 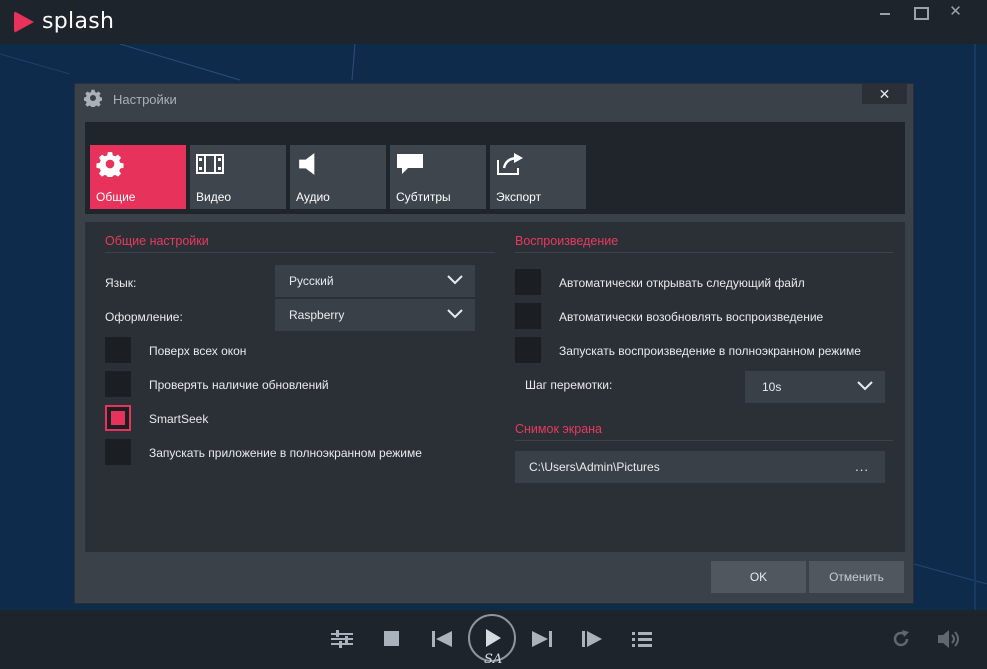 What do you see at coordinates (567, 241) in the screenshot?
I see `playback-section-title: Воспроизведение` at bounding box center [567, 241].